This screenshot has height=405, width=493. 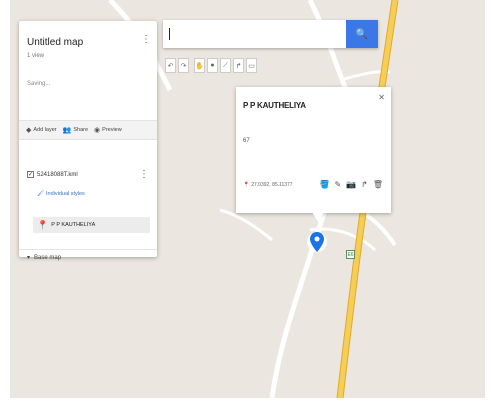 I want to click on drawing-toolbar: ↶ ↷ ✋ ● ⟋ ↱ ▭, so click(x=211, y=68).